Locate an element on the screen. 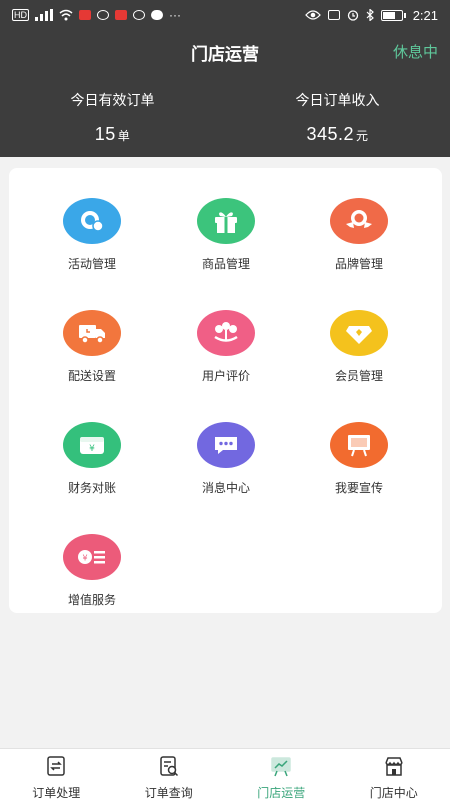  bluetooth-icon is located at coordinates (370, 15).